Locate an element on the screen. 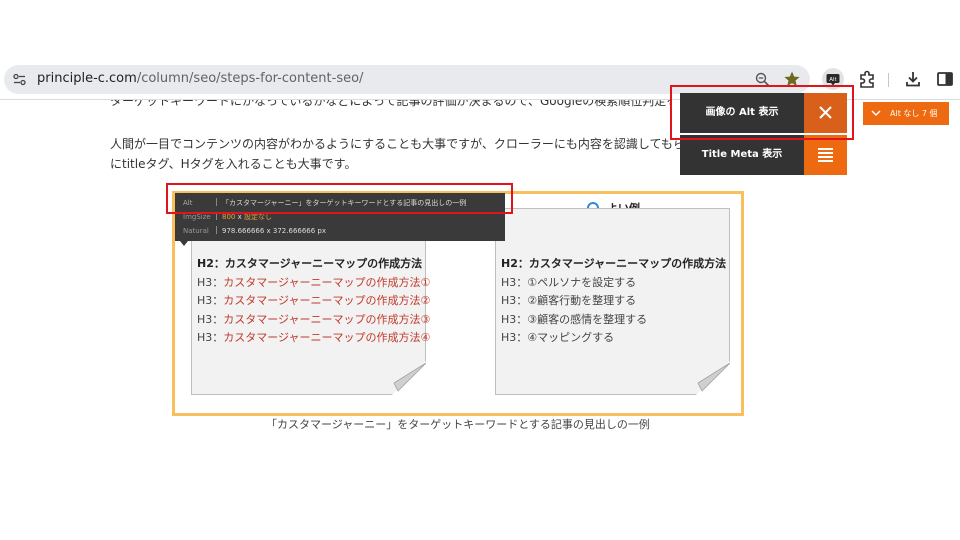  note-h3: H3：③顧客の感情を整理する is located at coordinates (574, 319).